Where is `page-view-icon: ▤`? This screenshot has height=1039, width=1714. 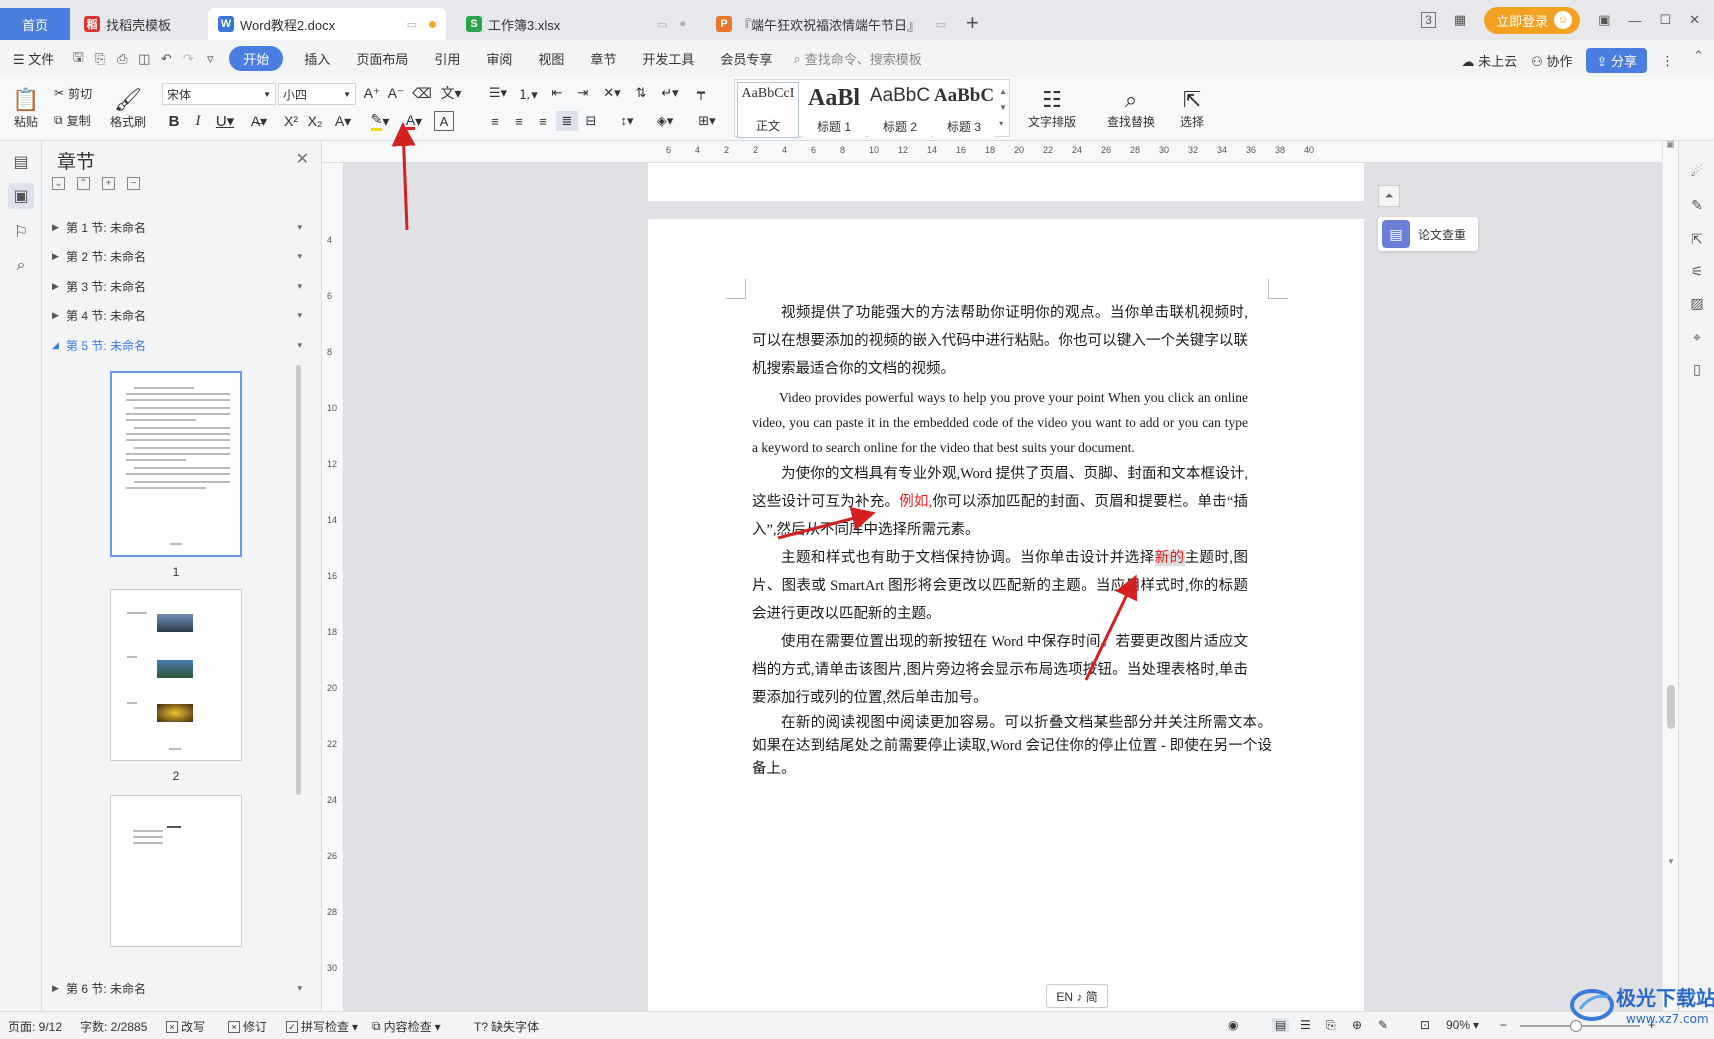 page-view-icon: ▤ is located at coordinates (1281, 1025).